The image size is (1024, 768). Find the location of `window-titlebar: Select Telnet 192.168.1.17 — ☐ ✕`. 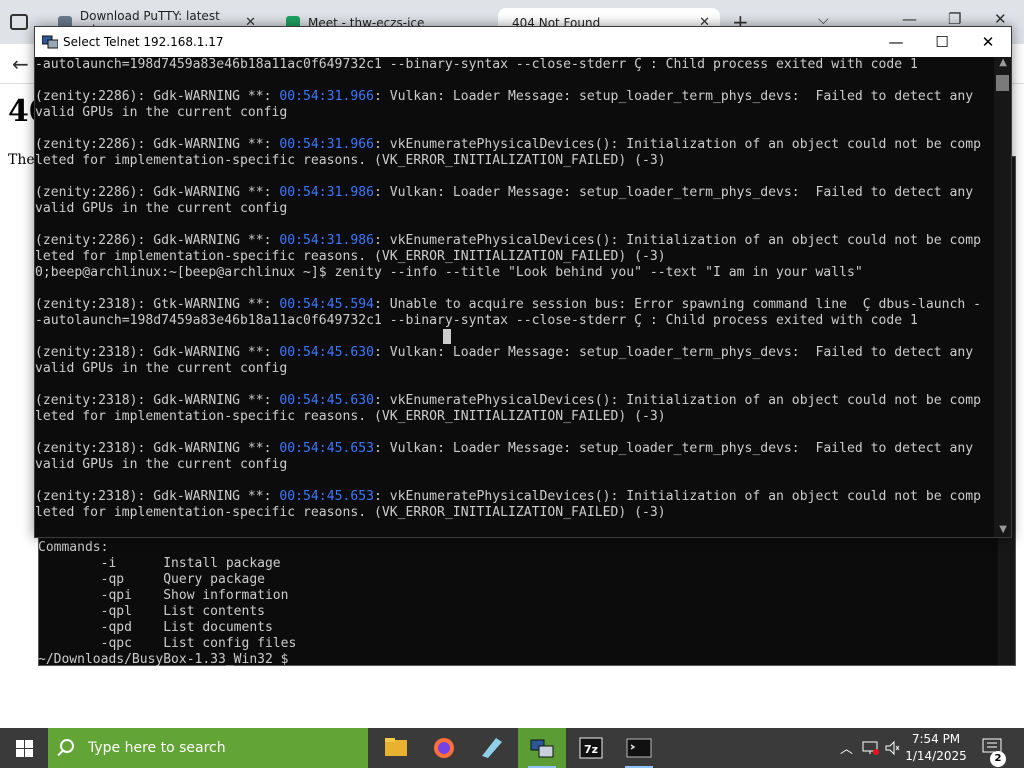

window-titlebar: Select Telnet 192.168.1.17 — ☐ ✕ is located at coordinates (523, 42).